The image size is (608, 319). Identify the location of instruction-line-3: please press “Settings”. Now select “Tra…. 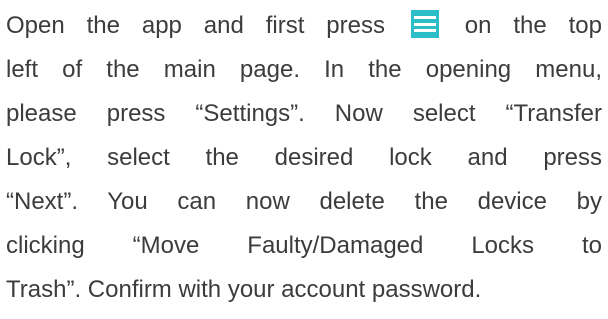
(304, 113).